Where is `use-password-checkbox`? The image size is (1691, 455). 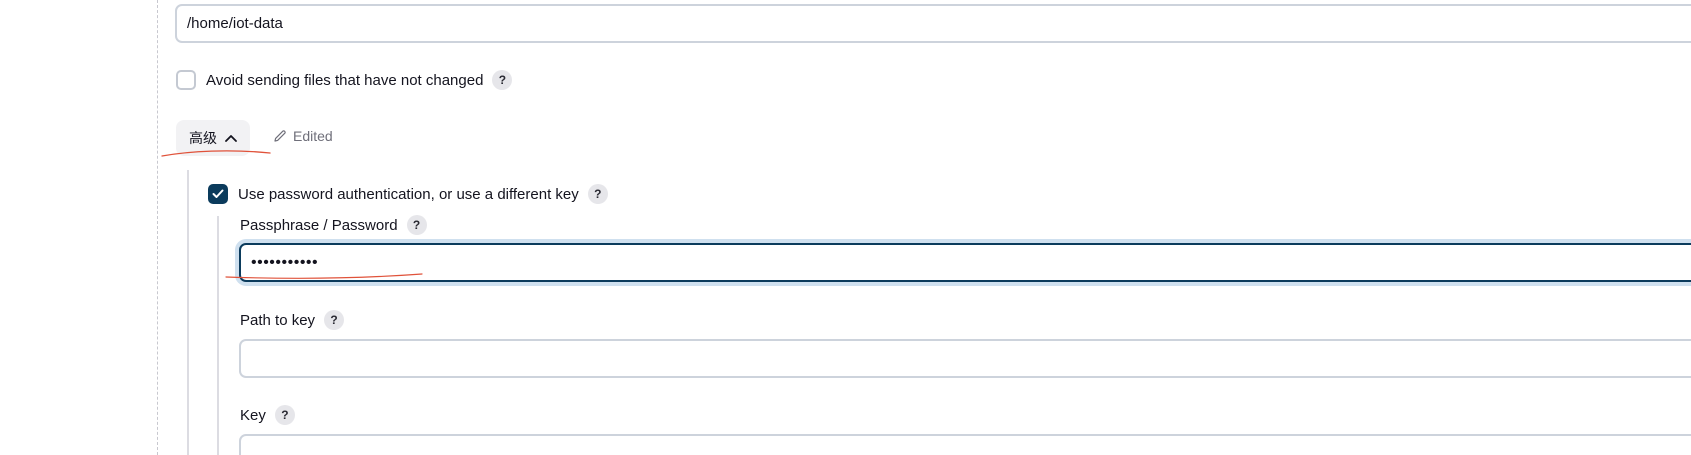
use-password-checkbox is located at coordinates (218, 194).